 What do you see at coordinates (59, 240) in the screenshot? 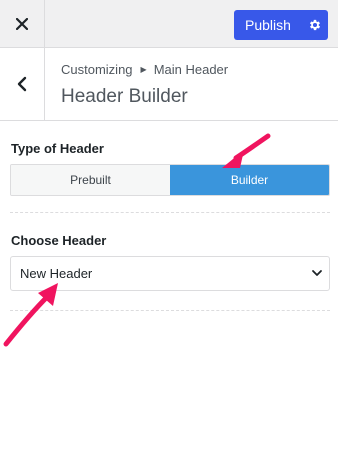
I see `choose-header-label: Choose Header` at bounding box center [59, 240].